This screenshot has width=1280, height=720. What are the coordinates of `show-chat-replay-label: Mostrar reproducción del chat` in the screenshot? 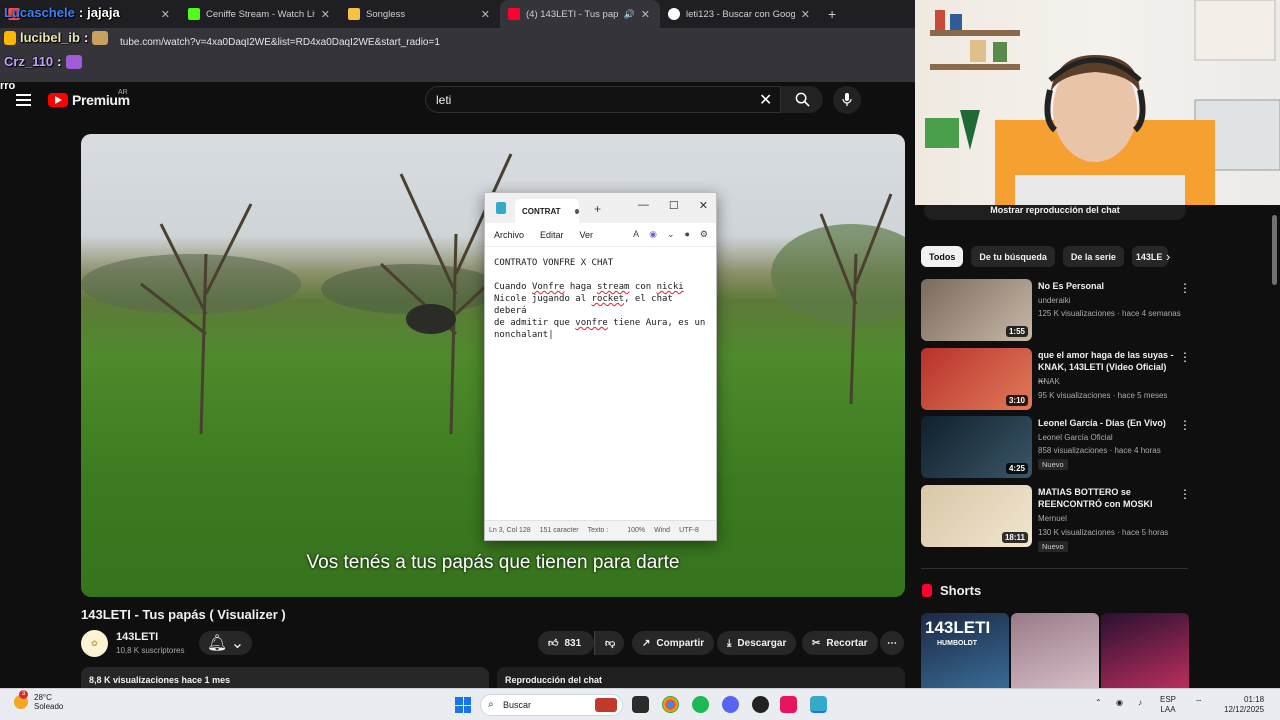 It's located at (1055, 210).